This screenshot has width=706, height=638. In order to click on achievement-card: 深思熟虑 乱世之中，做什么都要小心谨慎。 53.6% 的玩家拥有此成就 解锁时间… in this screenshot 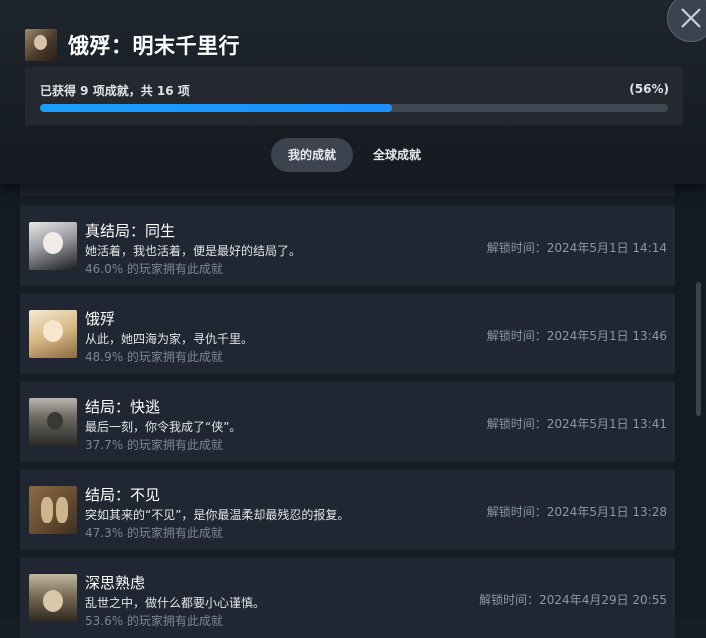, I will do `click(347, 598)`.